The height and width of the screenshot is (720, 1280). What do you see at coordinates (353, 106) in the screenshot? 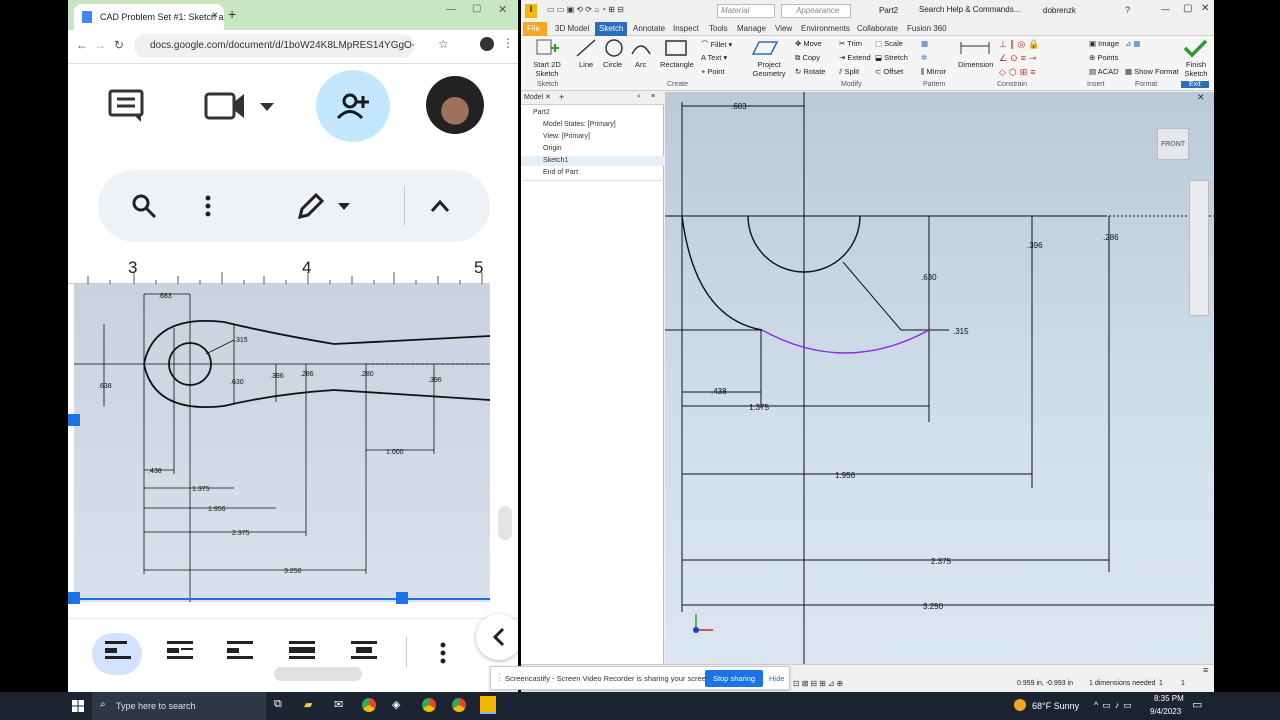
I see `share-button` at bounding box center [353, 106].